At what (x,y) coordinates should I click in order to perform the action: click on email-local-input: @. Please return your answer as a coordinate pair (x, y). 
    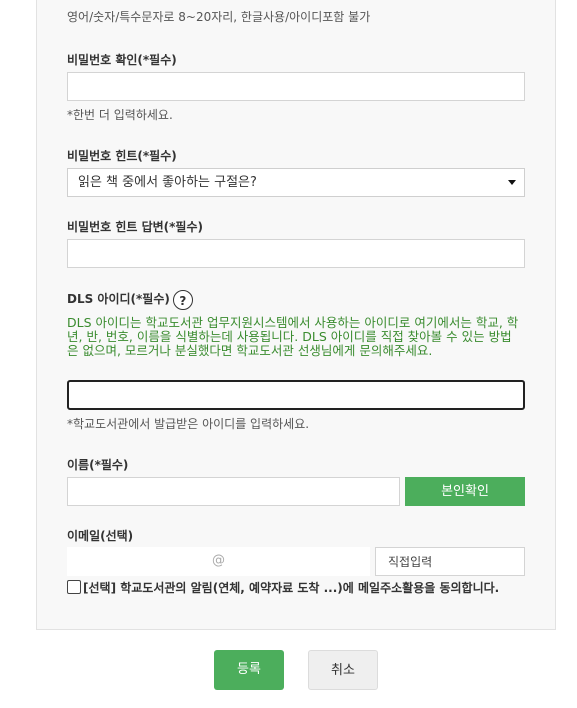
    Looking at the image, I should click on (218, 561).